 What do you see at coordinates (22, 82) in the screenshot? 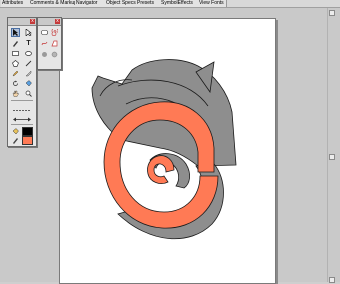
I see `toolbox-panel: x T` at bounding box center [22, 82].